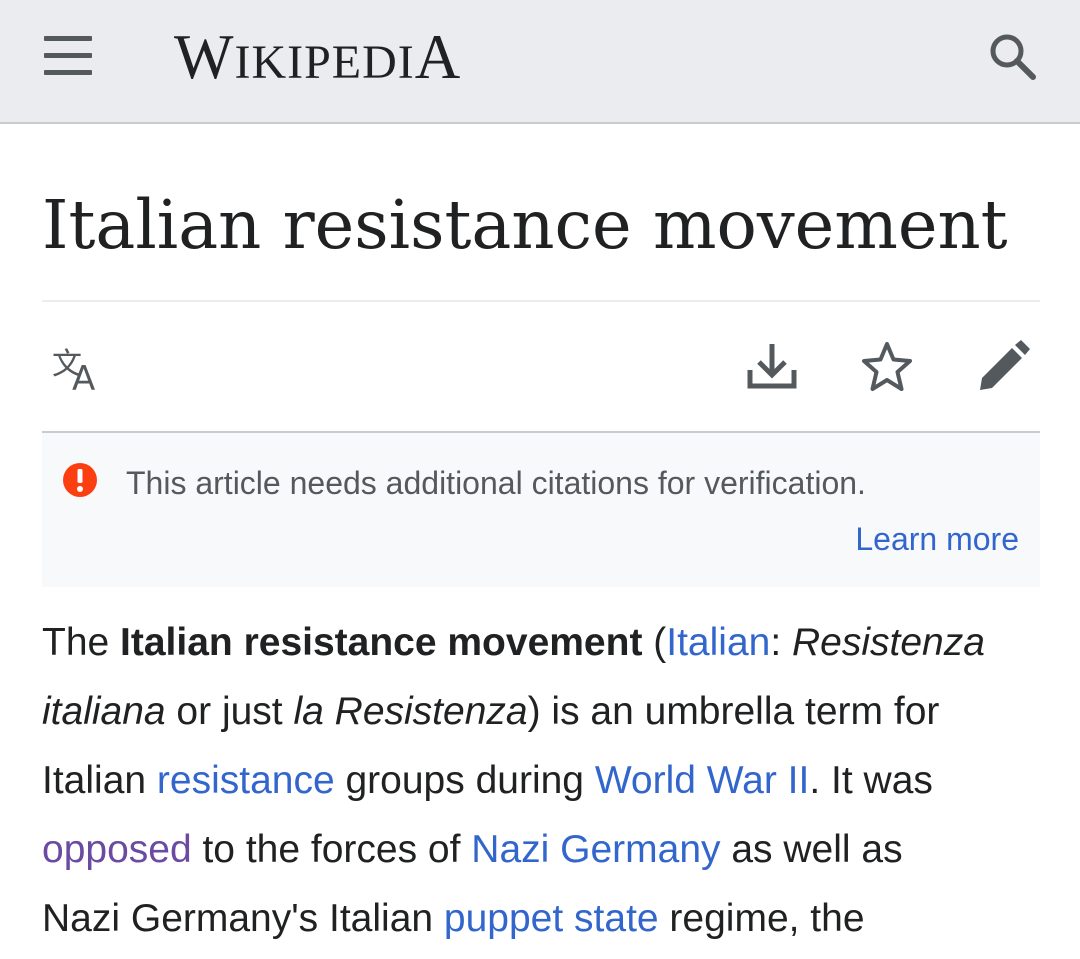 This screenshot has width=1080, height=959. Describe the element at coordinates (317, 60) in the screenshot. I see `wikipedia-wordmark: WIKIPEDIA` at that location.